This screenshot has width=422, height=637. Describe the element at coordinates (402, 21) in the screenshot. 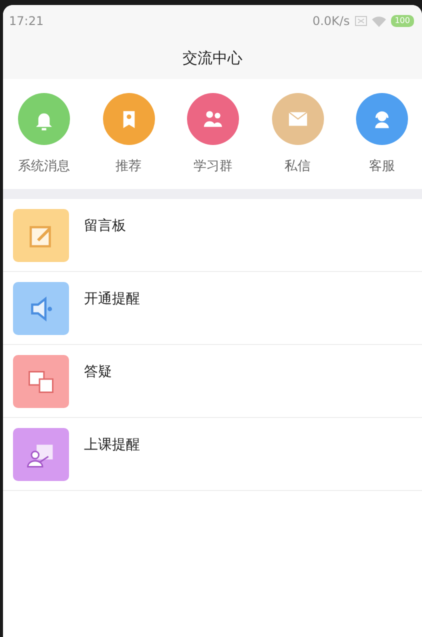

I see `battery-icon: 100` at that location.